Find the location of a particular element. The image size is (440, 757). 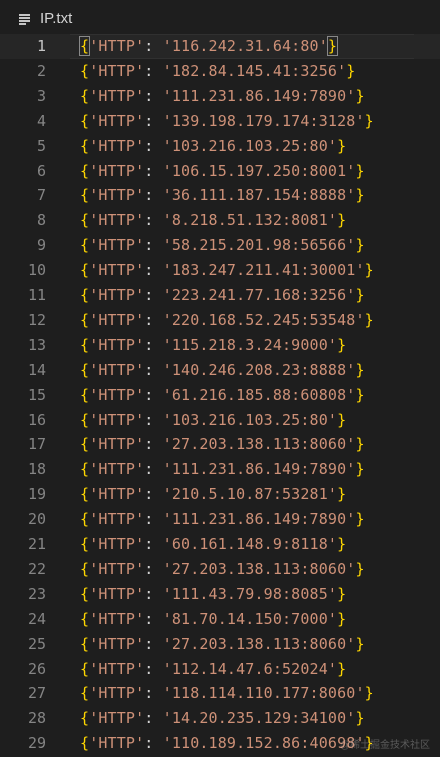

code-line: 23 {'HTTP': '111.43.79.98:8085'} is located at coordinates (220, 594).